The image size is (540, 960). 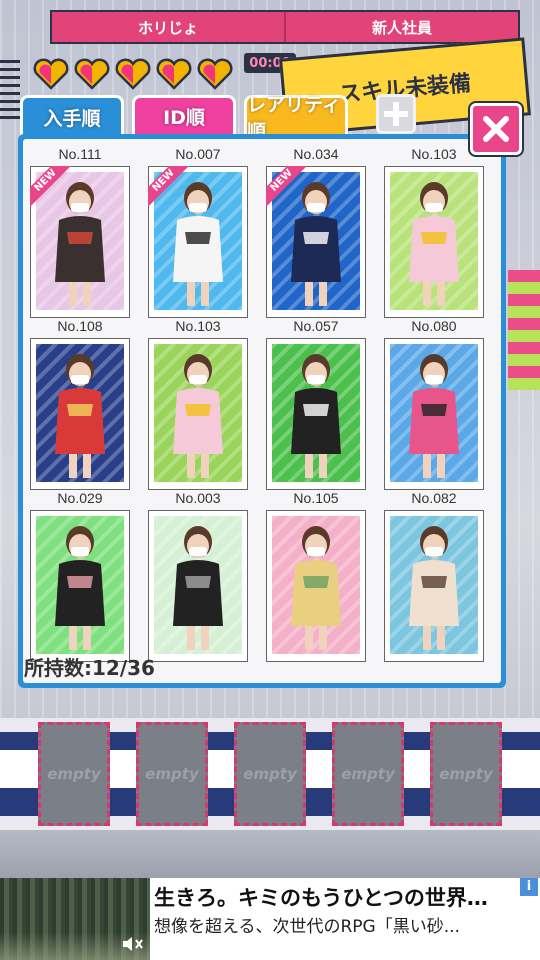 I want to click on collection-card: No.034 NEW, so click(x=316, y=232).